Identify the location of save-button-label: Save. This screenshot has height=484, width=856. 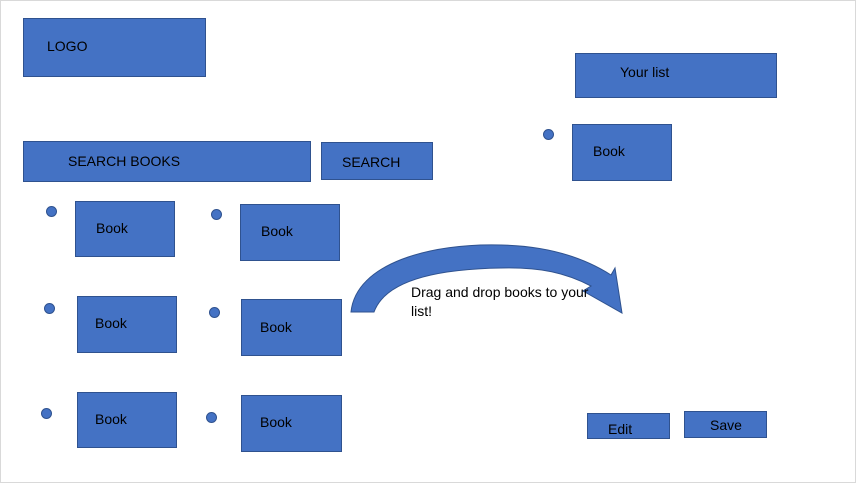
(726, 425).